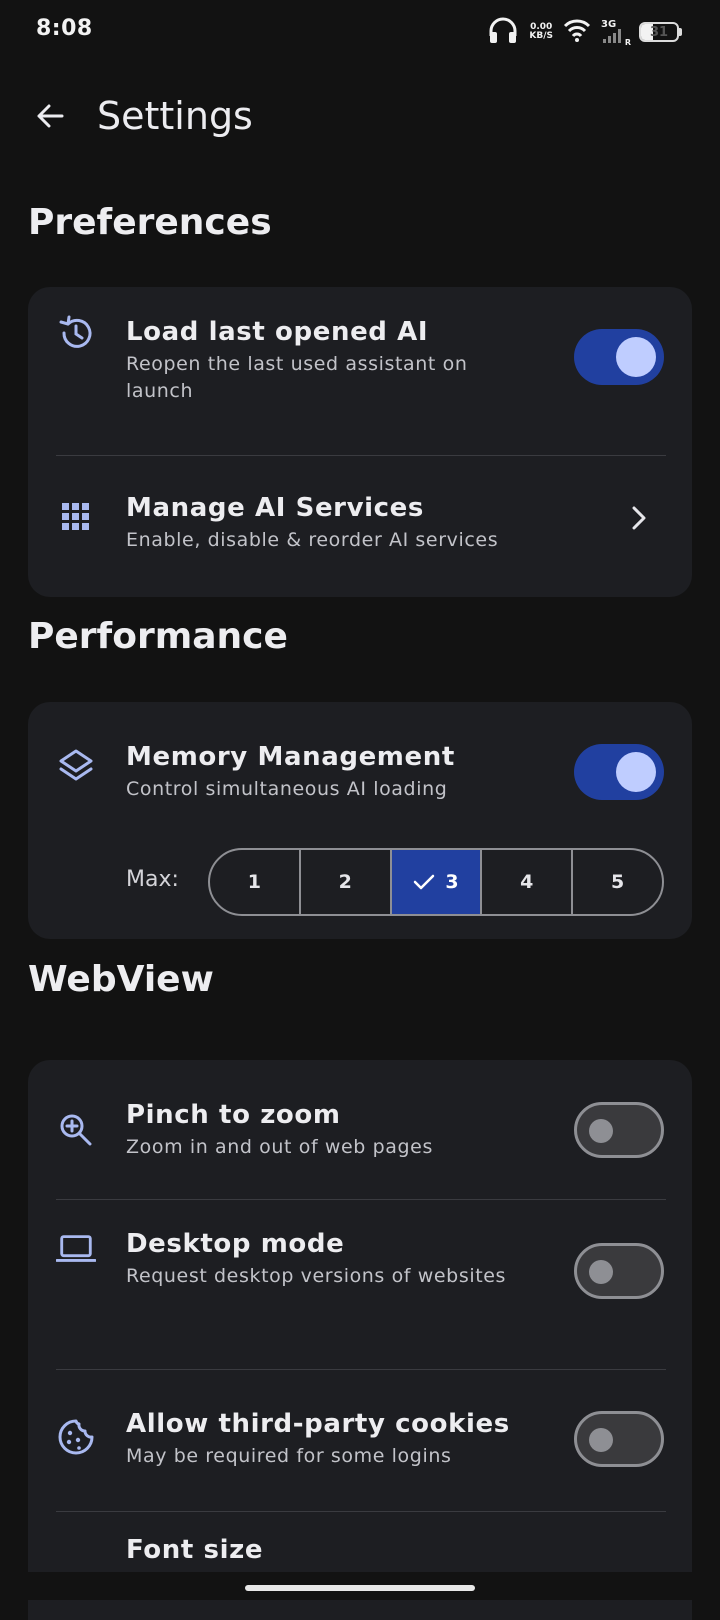 This screenshot has height=1620, width=720. I want to click on third-party-cookies-toggle, so click(619, 1439).